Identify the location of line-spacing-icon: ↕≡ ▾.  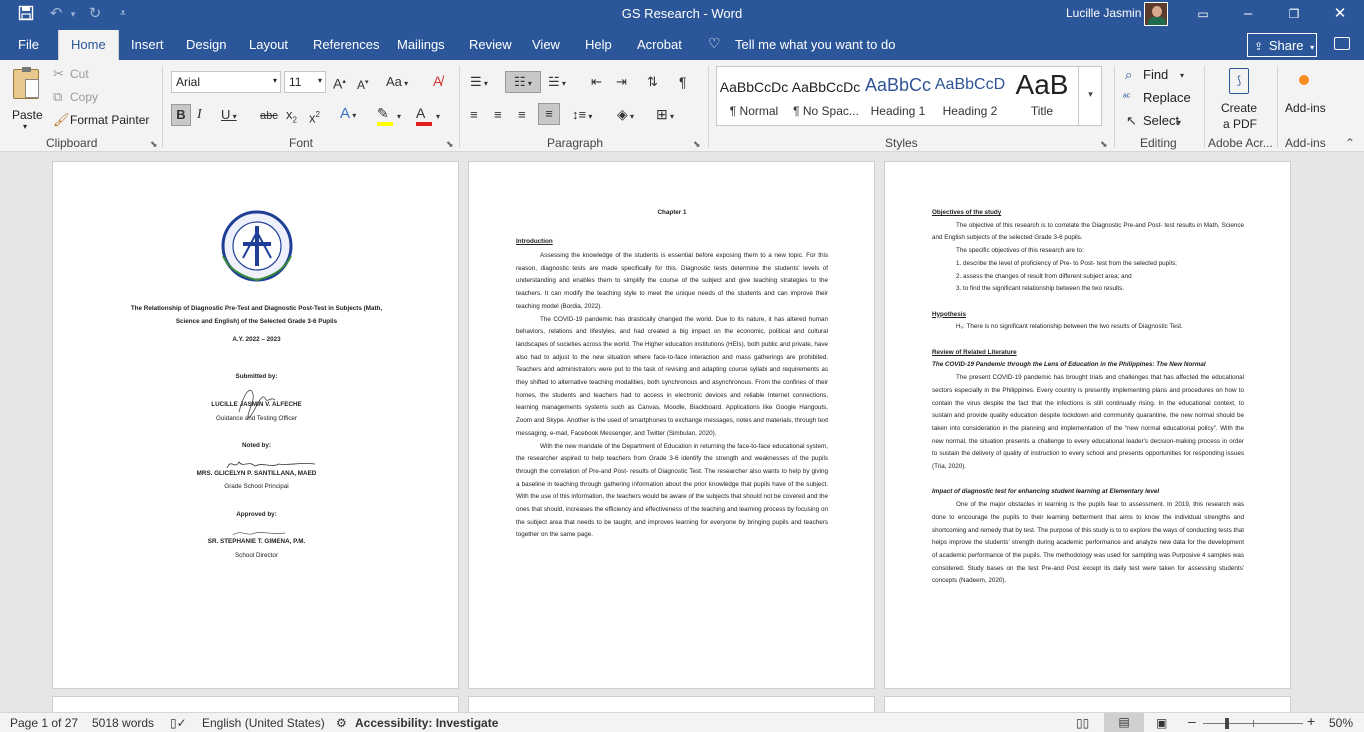
(582, 116).